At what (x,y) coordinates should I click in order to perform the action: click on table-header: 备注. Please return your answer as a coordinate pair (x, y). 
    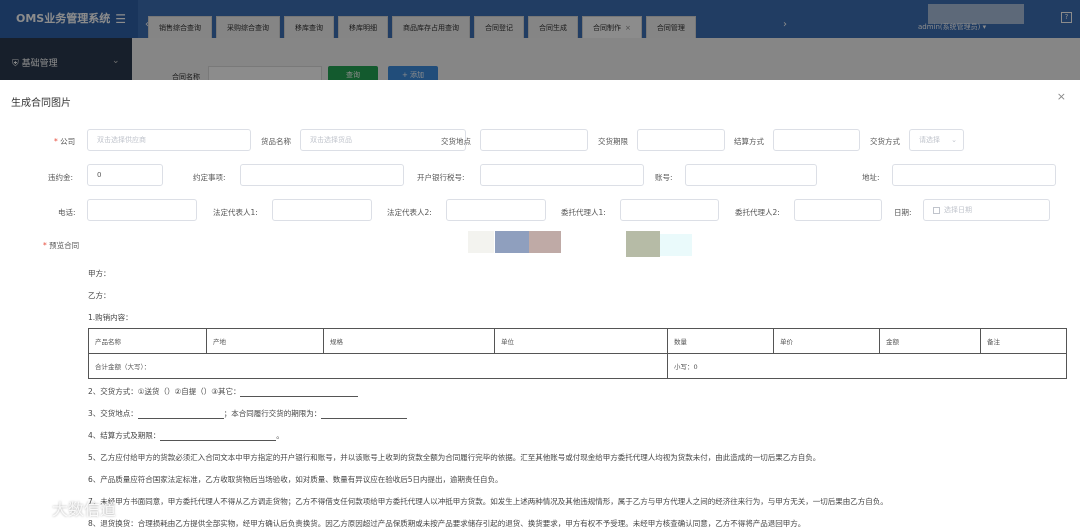
    Looking at the image, I should click on (1023, 341).